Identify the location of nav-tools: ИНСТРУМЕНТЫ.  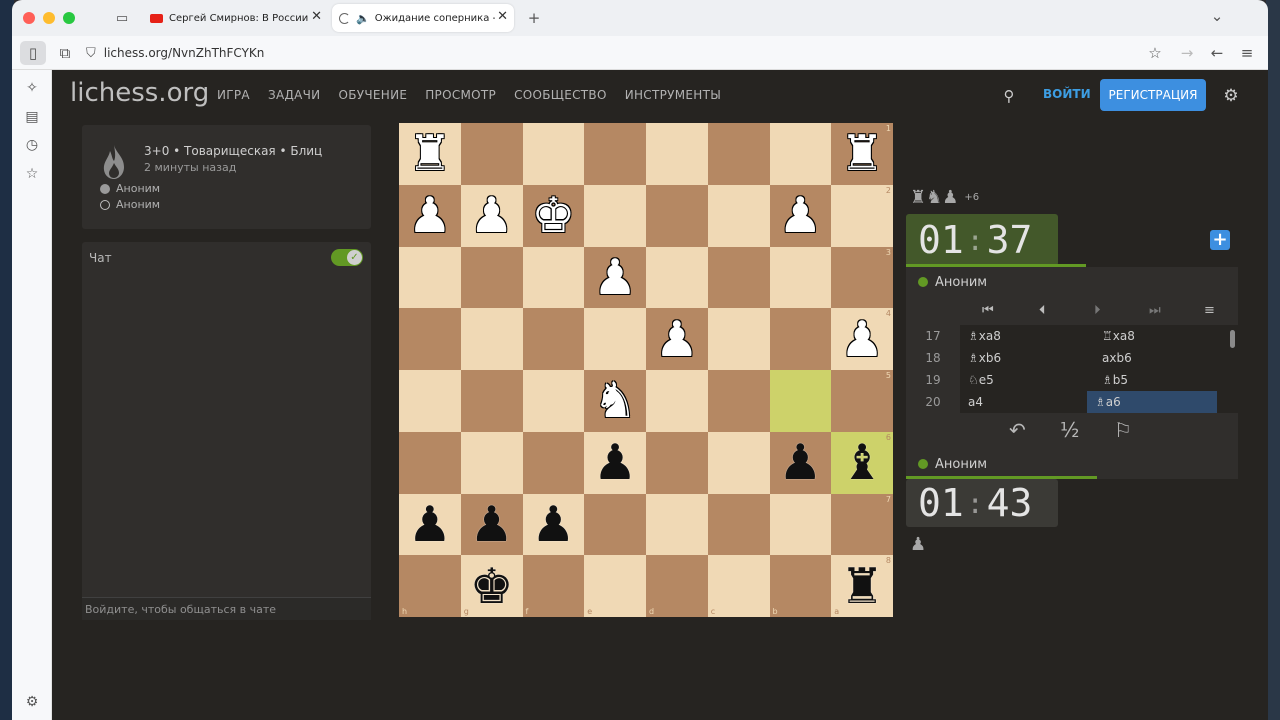
(673, 95).